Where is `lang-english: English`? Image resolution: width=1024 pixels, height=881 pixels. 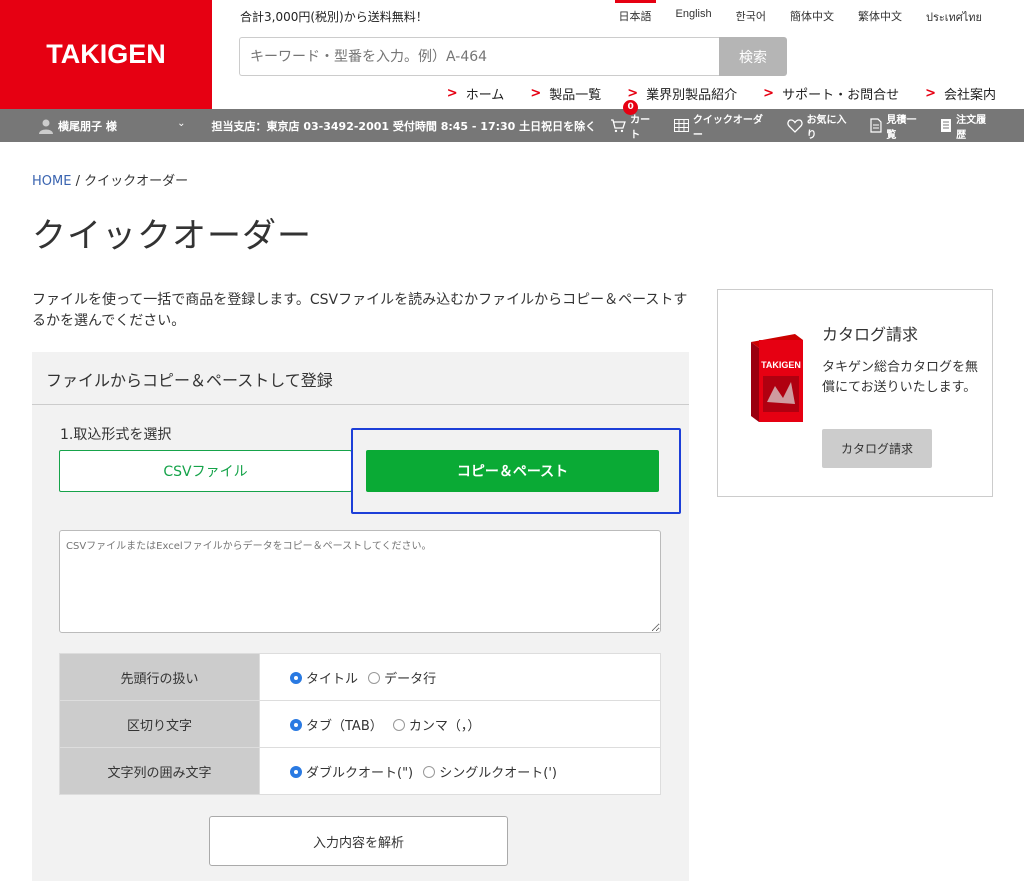 lang-english: English is located at coordinates (694, 15).